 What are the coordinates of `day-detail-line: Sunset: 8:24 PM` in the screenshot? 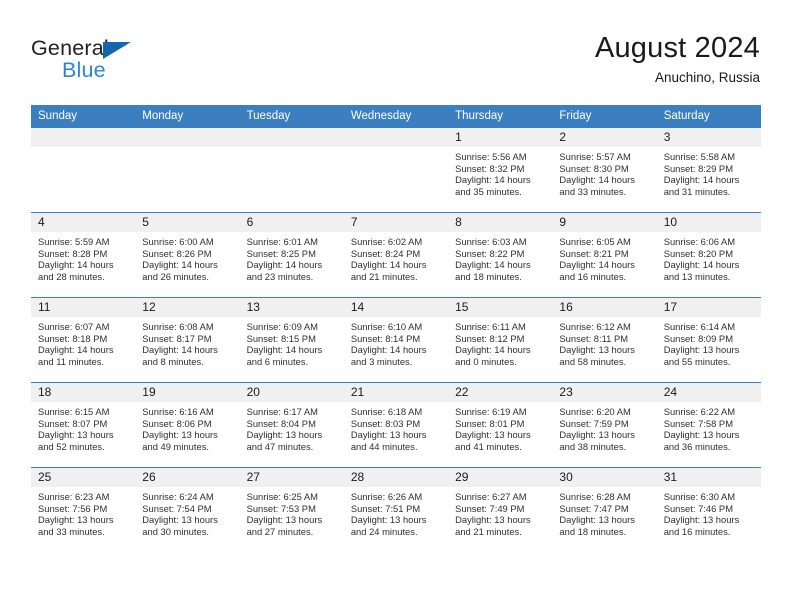 It's located at (385, 253).